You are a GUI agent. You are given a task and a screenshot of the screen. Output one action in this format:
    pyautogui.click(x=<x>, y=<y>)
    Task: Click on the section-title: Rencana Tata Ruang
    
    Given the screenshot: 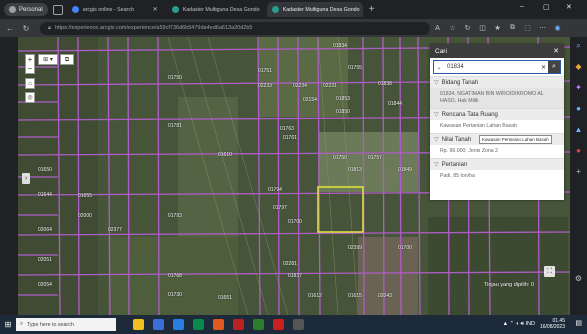 What is the action you would take?
    pyautogui.click(x=469, y=114)
    